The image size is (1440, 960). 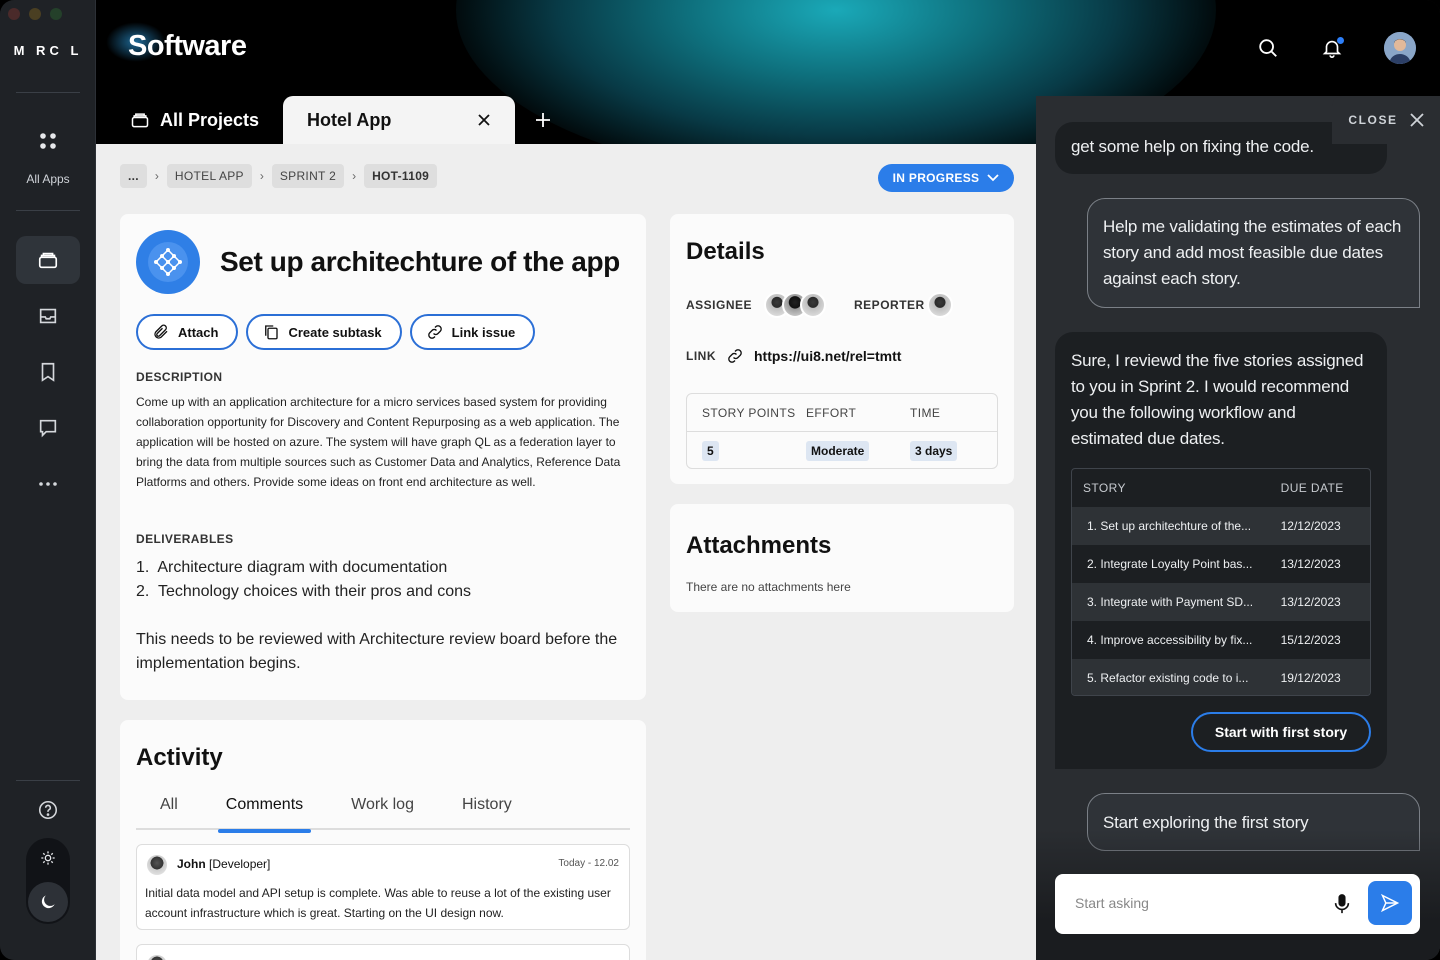 I want to click on deliverables-heading: DELIVERABLES, so click(x=185, y=539).